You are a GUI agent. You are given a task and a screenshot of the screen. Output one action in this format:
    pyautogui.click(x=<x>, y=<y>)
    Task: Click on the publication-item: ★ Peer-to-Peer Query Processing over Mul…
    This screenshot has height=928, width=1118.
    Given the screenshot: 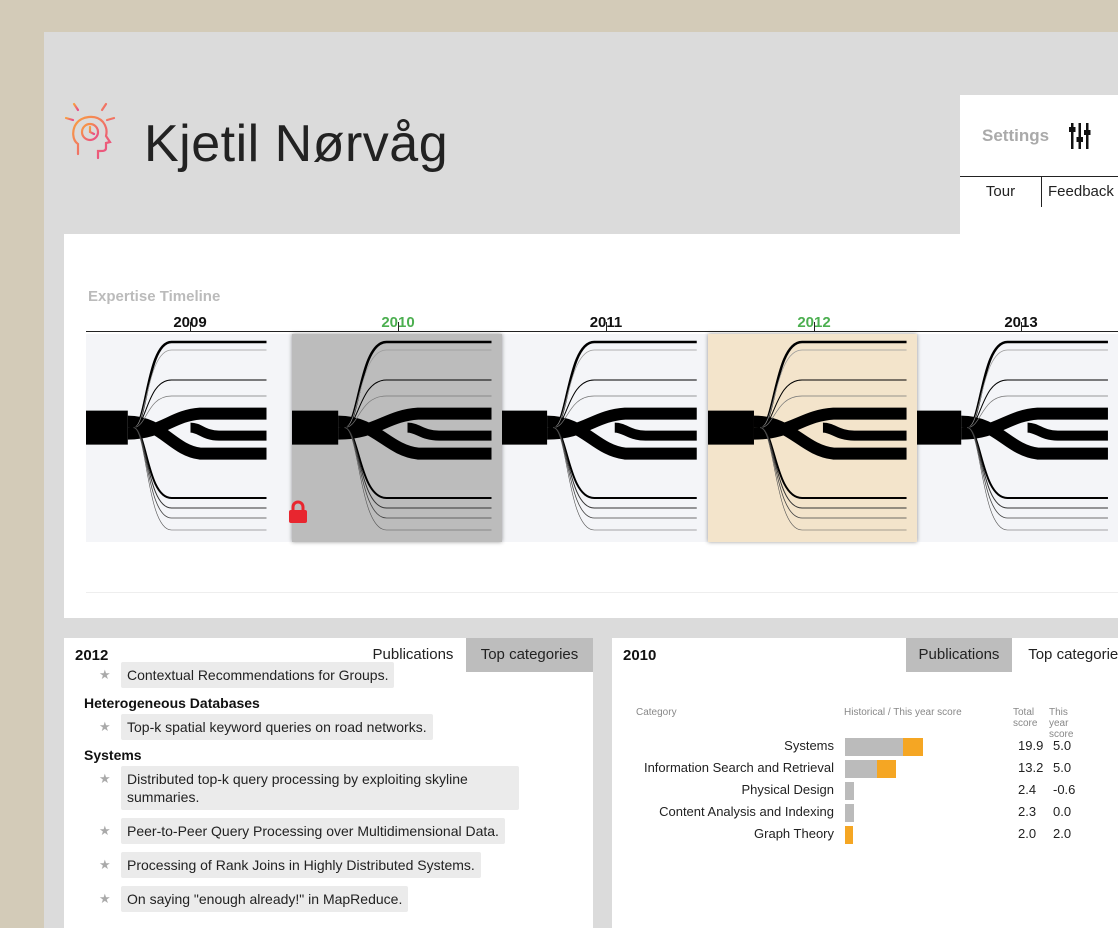 What is the action you would take?
    pyautogui.click(x=302, y=831)
    